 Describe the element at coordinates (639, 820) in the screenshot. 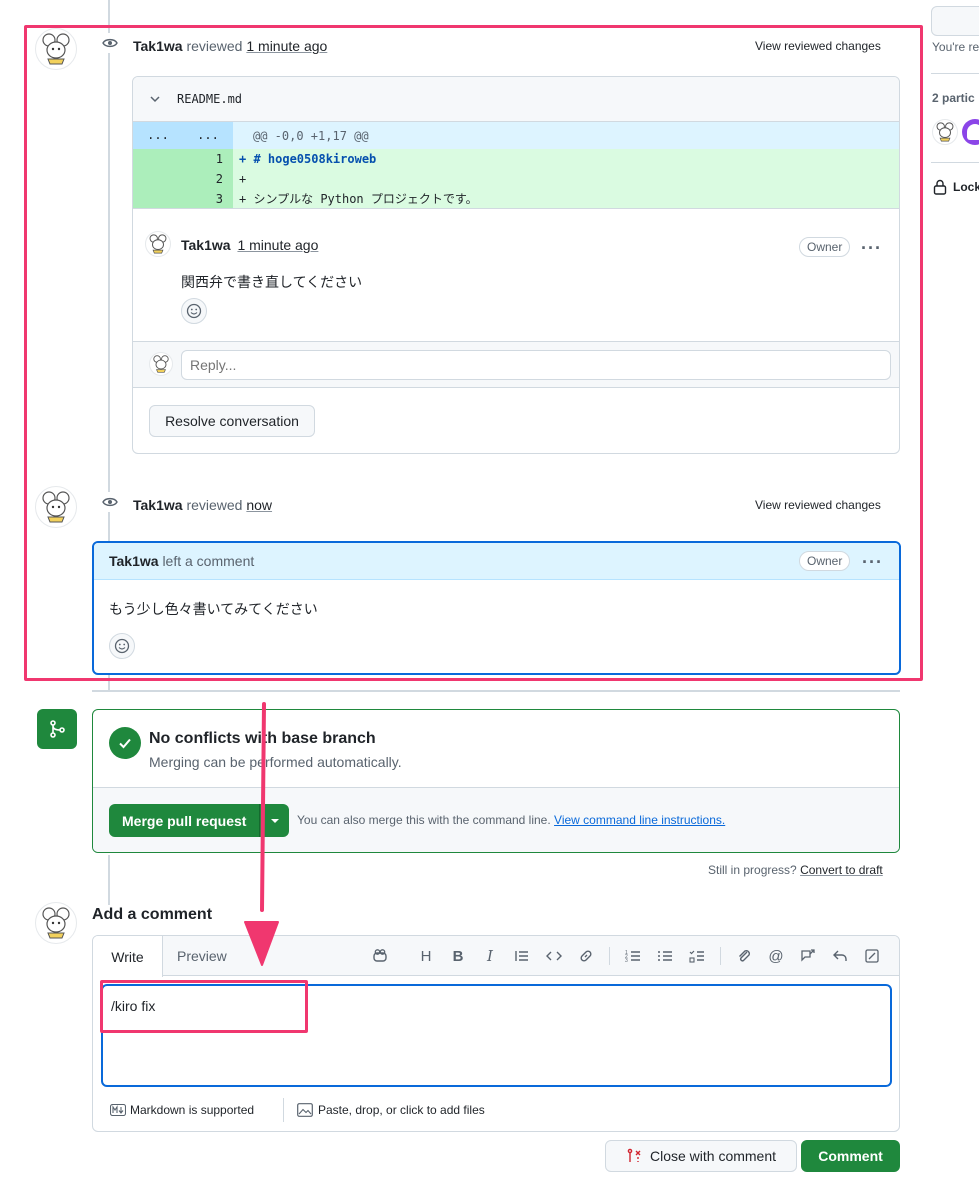

I see `command-line-instructions-link: View command line instructions.` at that location.